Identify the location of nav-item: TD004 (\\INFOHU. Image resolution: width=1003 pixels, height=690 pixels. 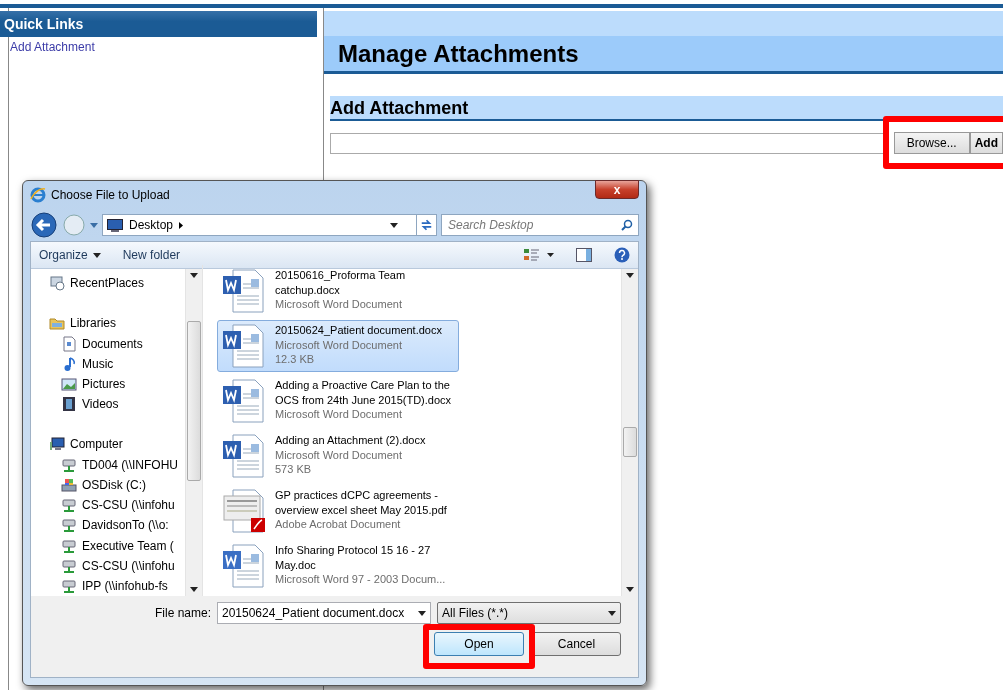
(108, 464).